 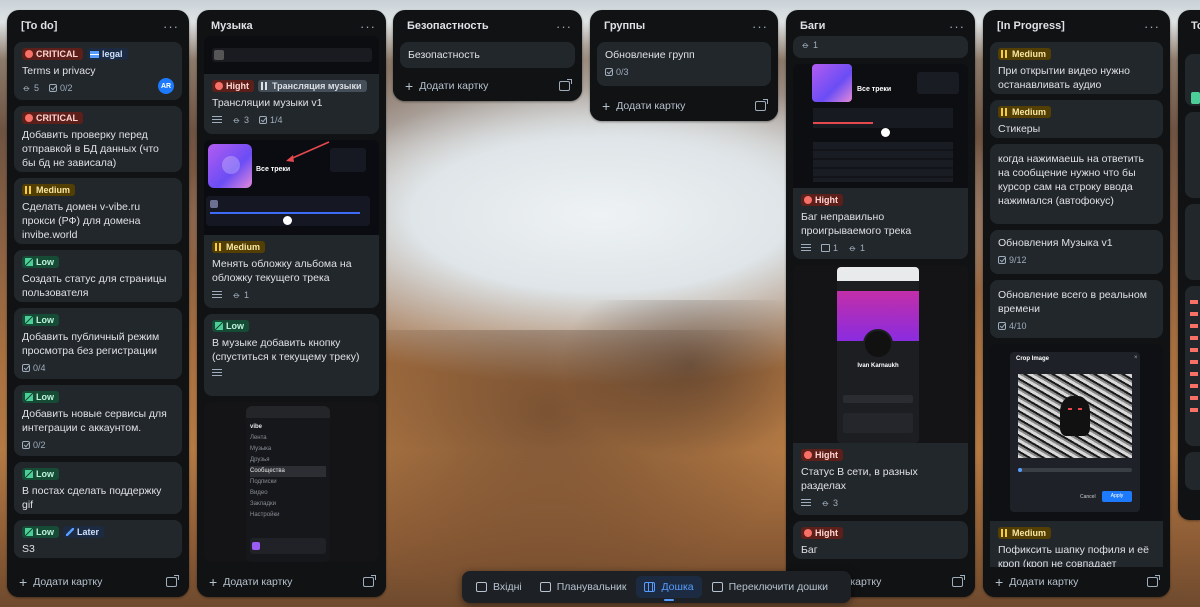 What do you see at coordinates (669, 588) in the screenshot?
I see `nav-board: Дошка` at bounding box center [669, 588].